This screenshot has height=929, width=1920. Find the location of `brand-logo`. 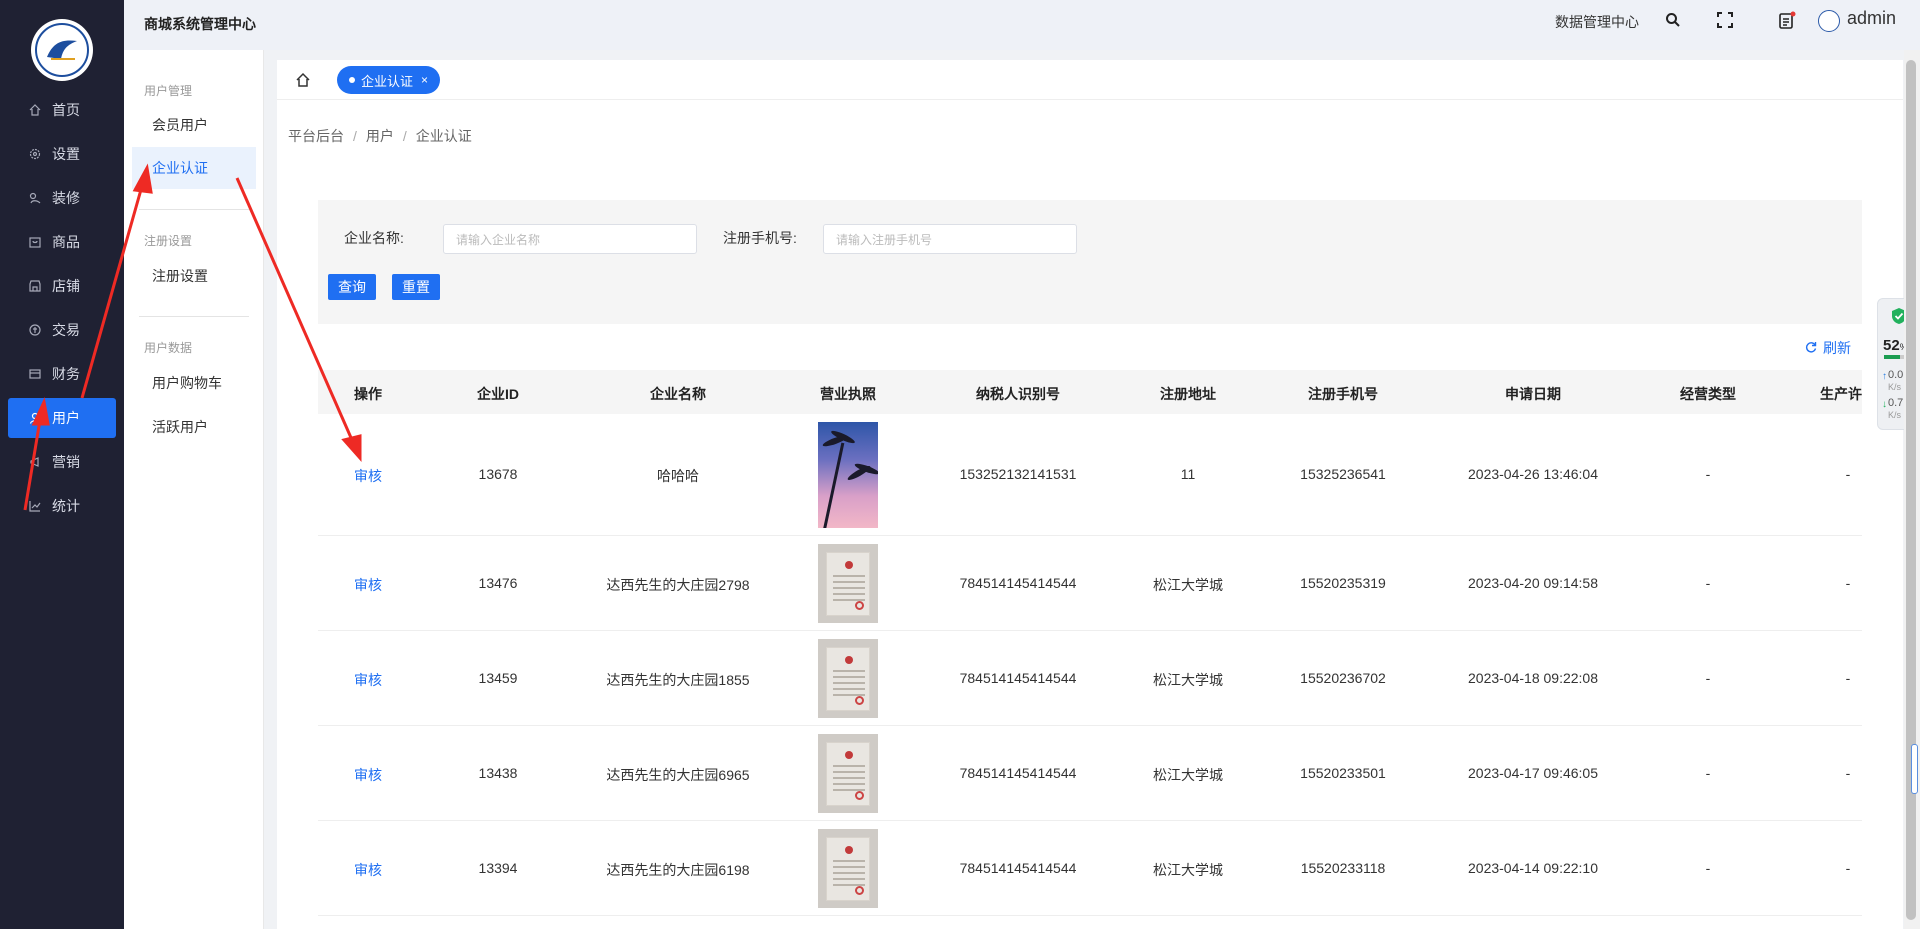

brand-logo is located at coordinates (62, 50).